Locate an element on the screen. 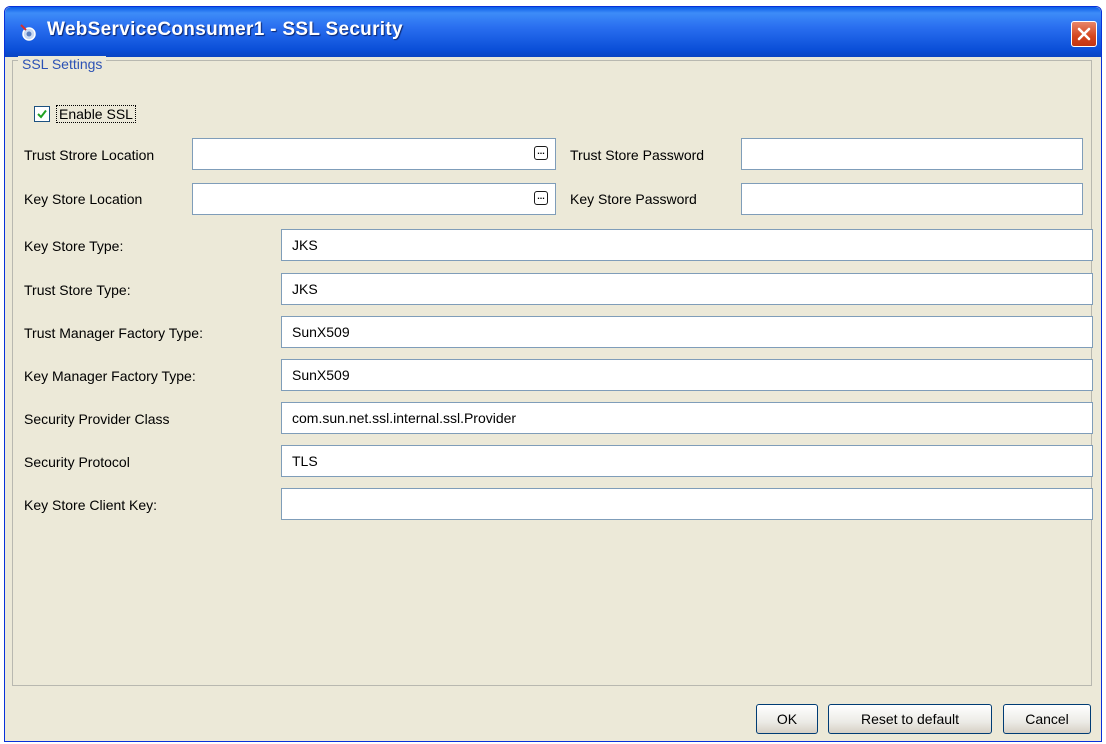 This screenshot has width=1106, height=744. app-icon is located at coordinates (29, 33).